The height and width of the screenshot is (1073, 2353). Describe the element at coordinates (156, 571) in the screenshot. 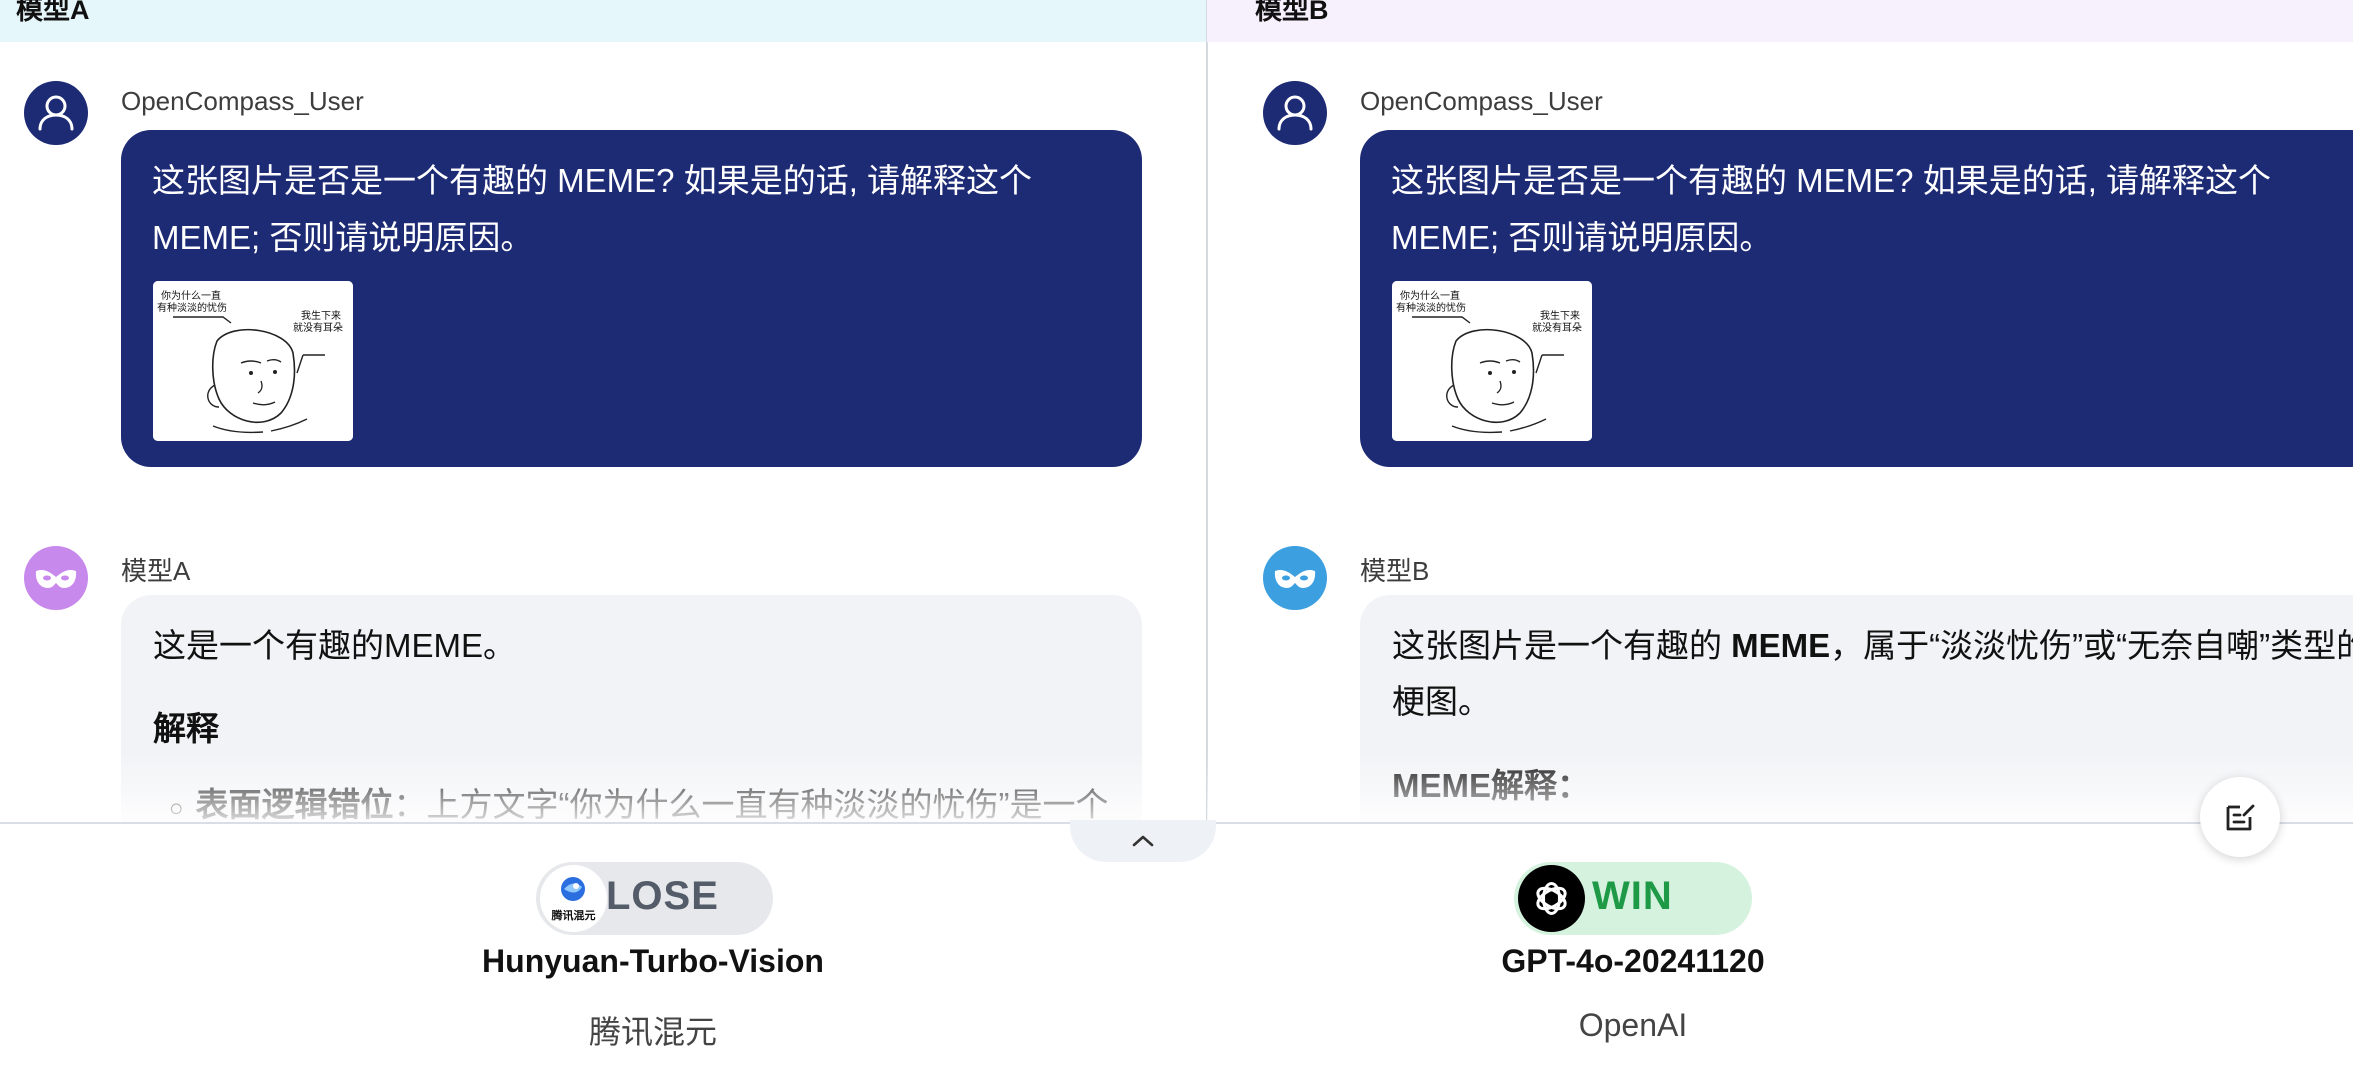

I see `model-a-name: 模型A` at that location.